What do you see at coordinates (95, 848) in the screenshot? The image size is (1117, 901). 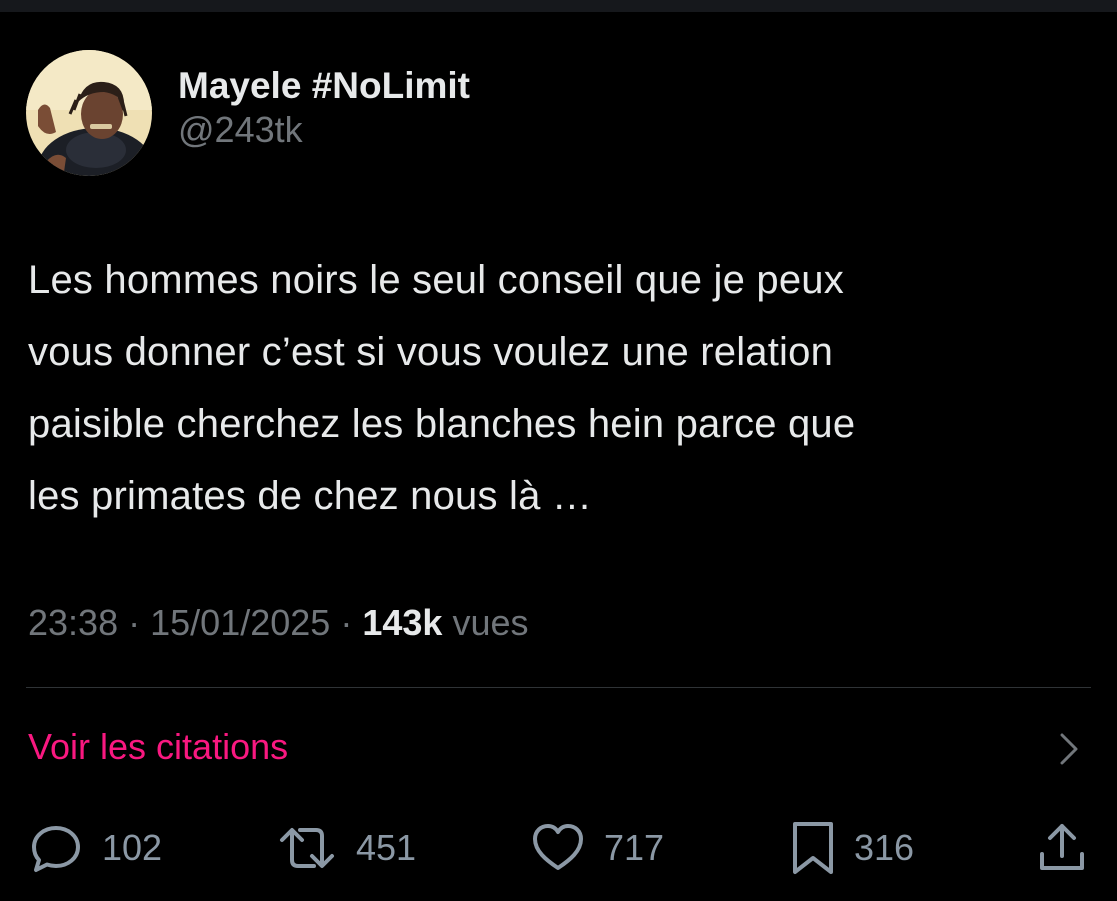 I see `reply-button: 102` at bounding box center [95, 848].